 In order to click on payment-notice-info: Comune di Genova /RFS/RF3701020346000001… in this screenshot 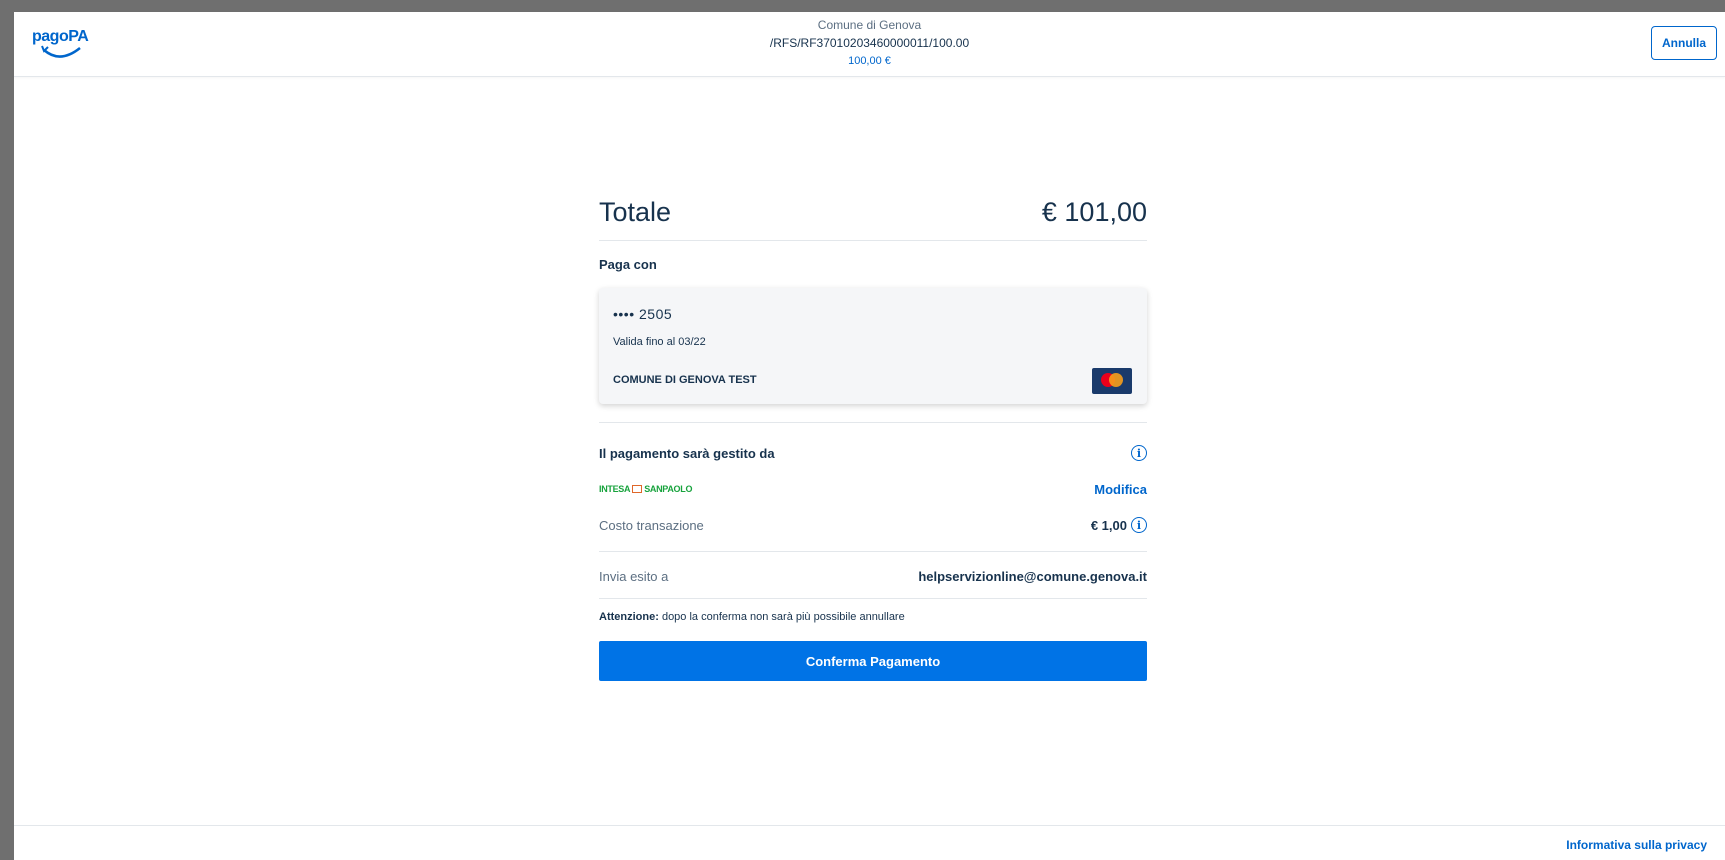, I will do `click(869, 43)`.